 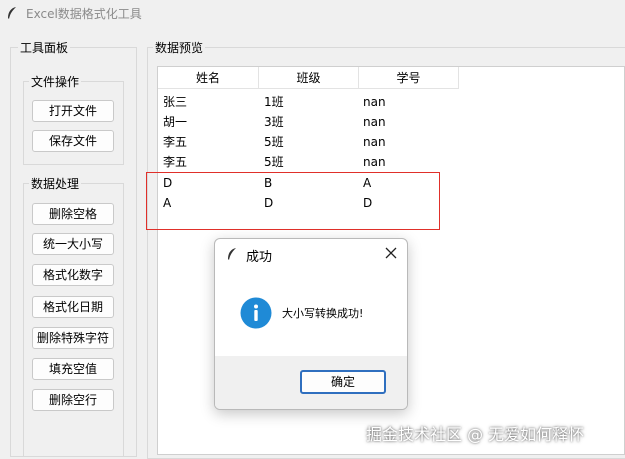 What do you see at coordinates (323, 313) in the screenshot?
I see `dialog-message: 大小写转换成功!` at bounding box center [323, 313].